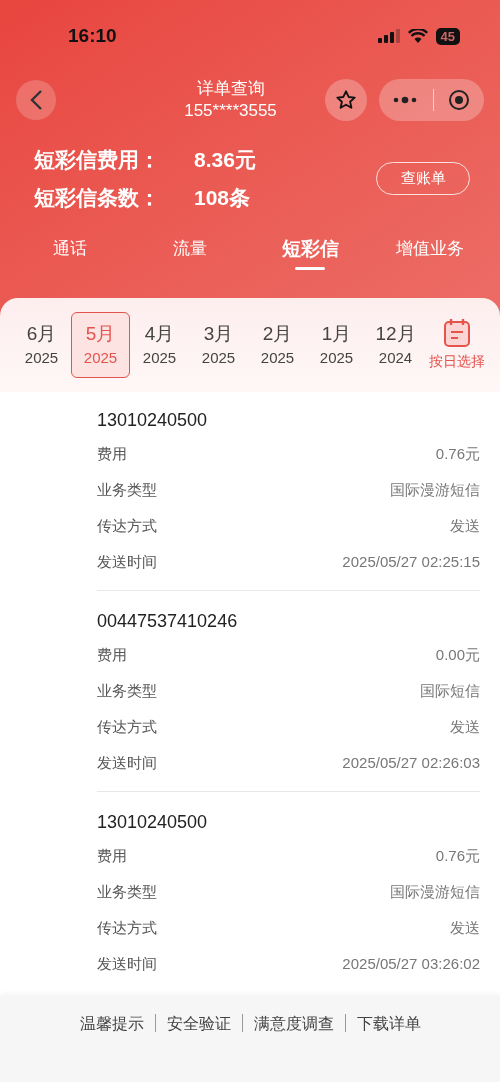 The height and width of the screenshot is (1082, 500). What do you see at coordinates (198, 1024) in the screenshot?
I see `footer-link: 安全验证` at bounding box center [198, 1024].